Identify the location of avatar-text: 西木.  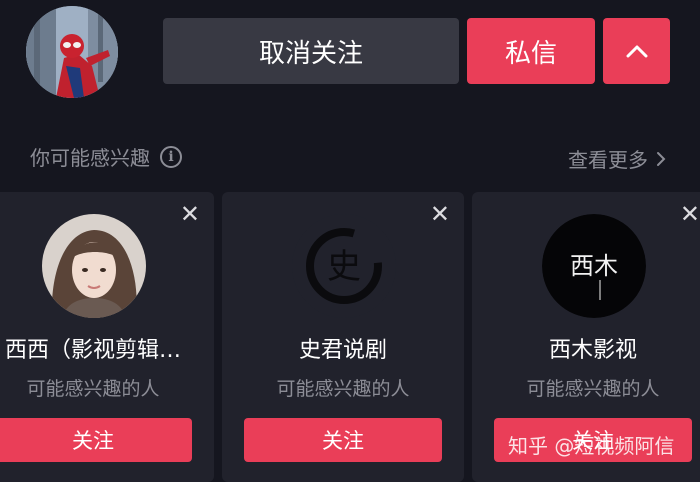
(594, 266).